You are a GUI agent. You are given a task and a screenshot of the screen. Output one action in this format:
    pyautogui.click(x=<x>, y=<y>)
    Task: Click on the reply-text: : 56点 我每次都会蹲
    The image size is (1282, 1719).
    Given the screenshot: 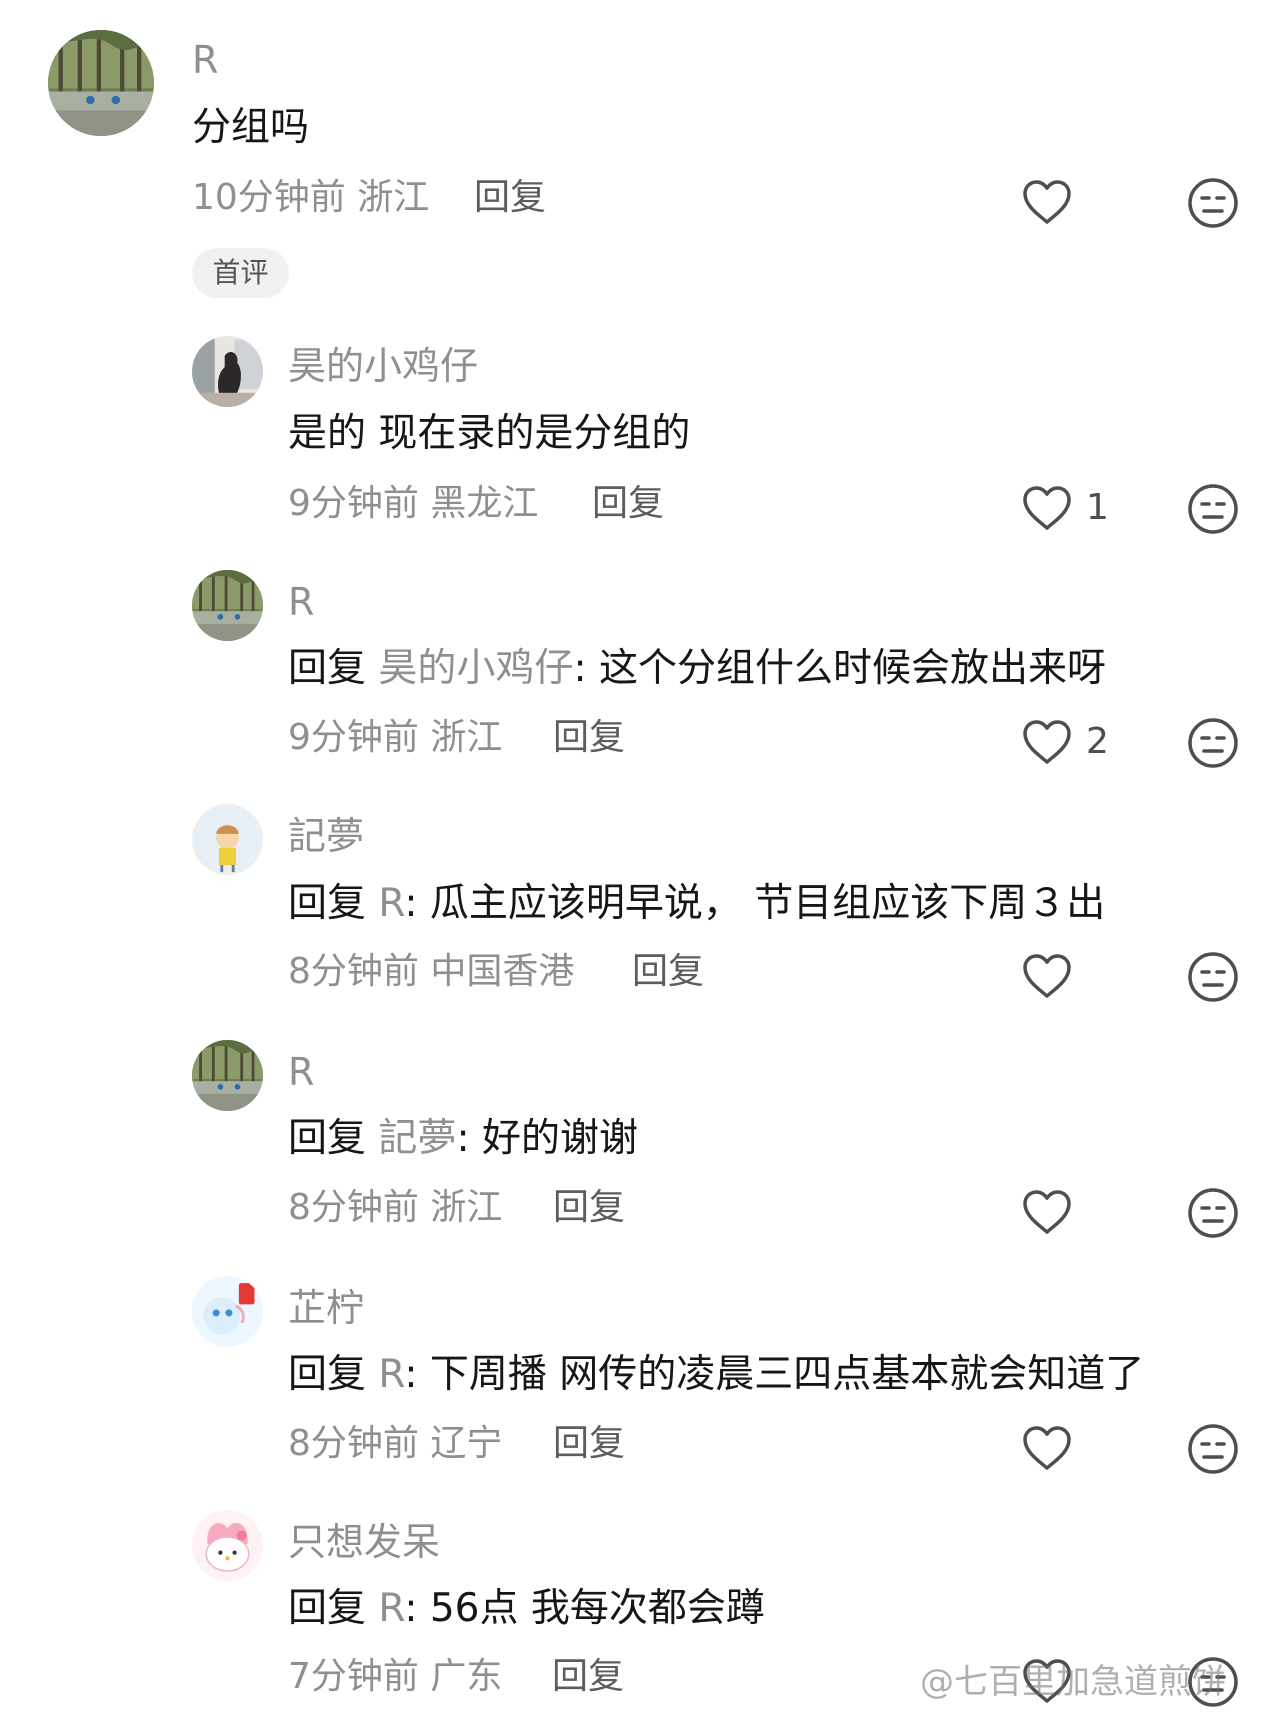 What is the action you would take?
    pyautogui.click(x=584, y=1608)
    